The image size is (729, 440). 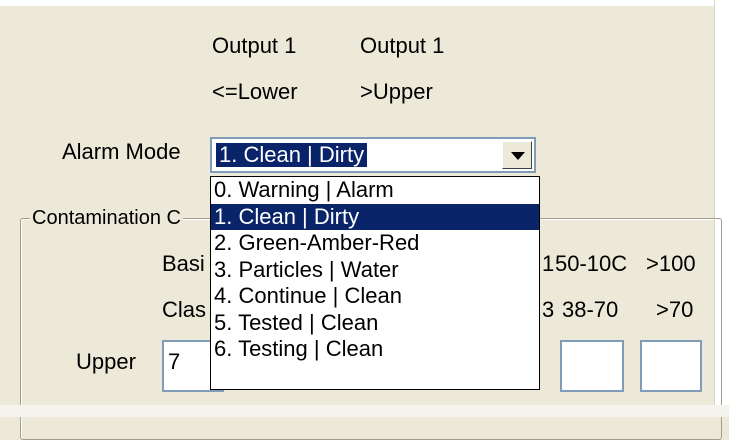 What do you see at coordinates (183, 263) in the screenshot?
I see `basis-label: Basi` at bounding box center [183, 263].